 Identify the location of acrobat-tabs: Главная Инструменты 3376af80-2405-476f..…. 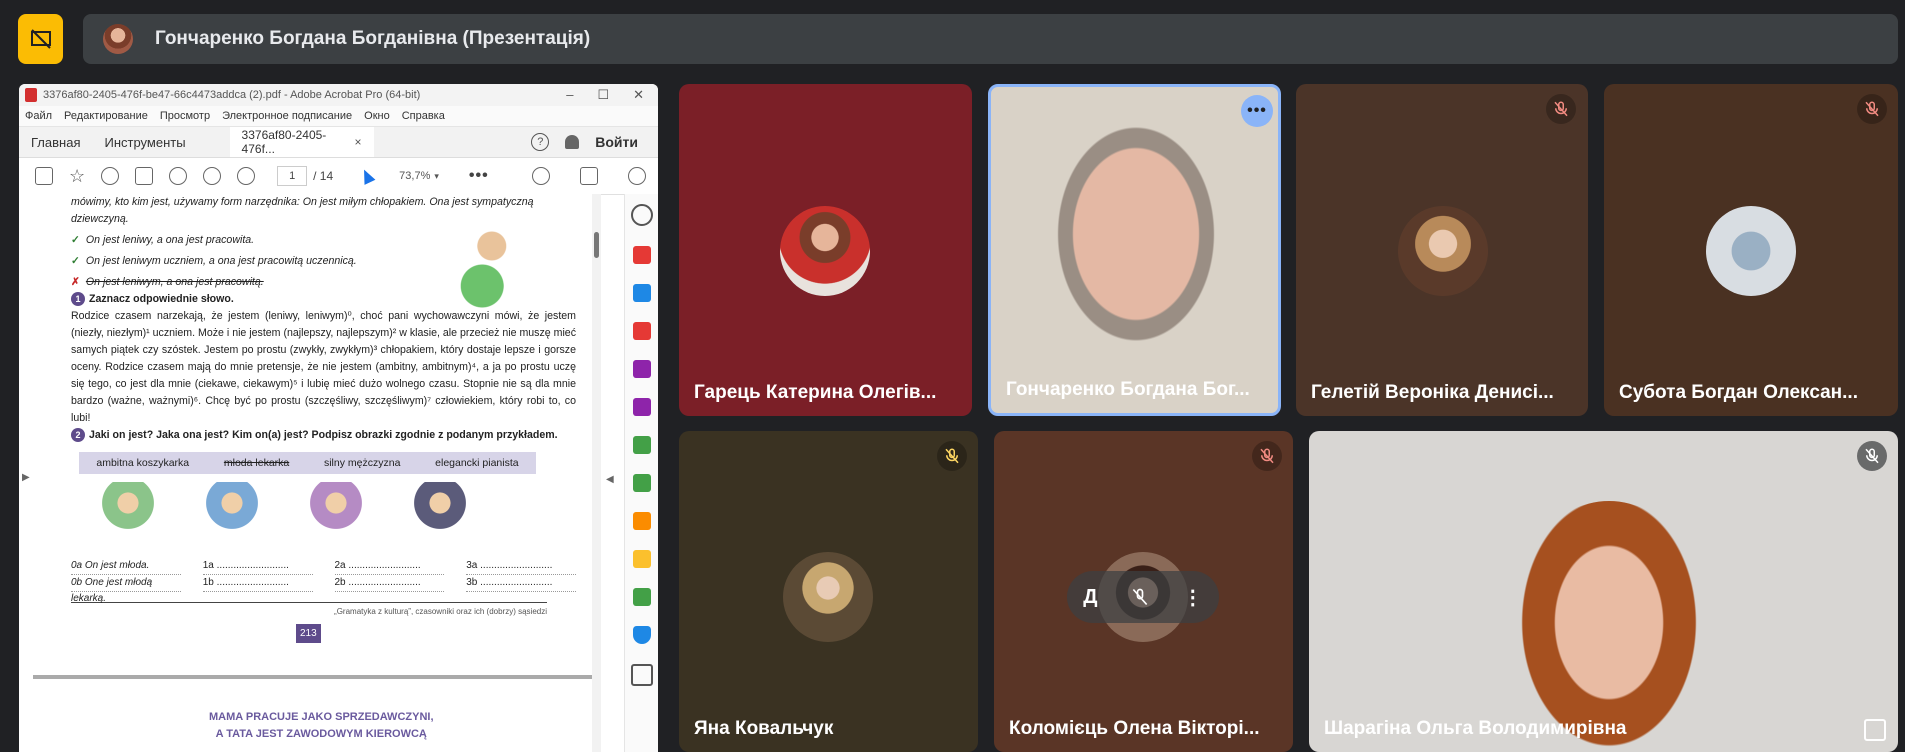
(338, 142).